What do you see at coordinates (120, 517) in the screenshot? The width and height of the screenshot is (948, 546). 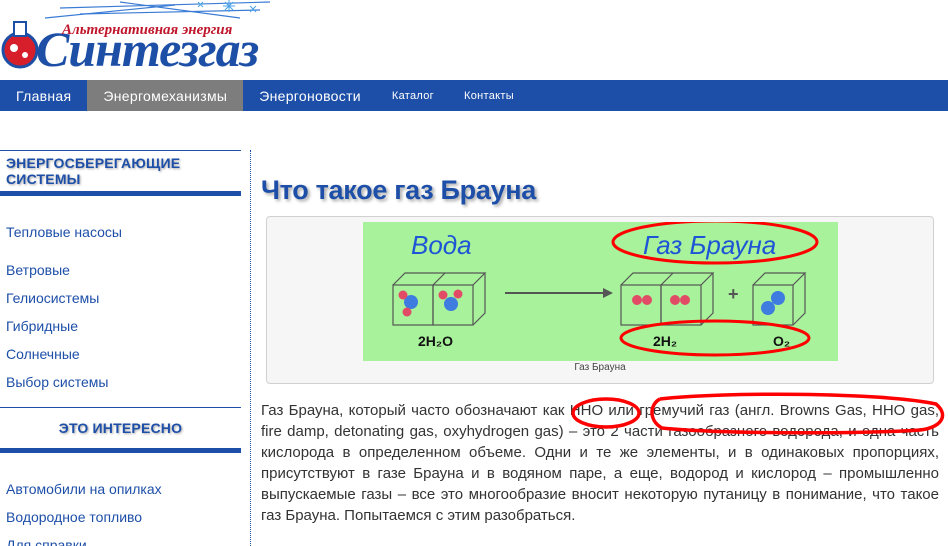 I see `sidebar-item-hydrogen-fuel: Водородное топливо` at bounding box center [120, 517].